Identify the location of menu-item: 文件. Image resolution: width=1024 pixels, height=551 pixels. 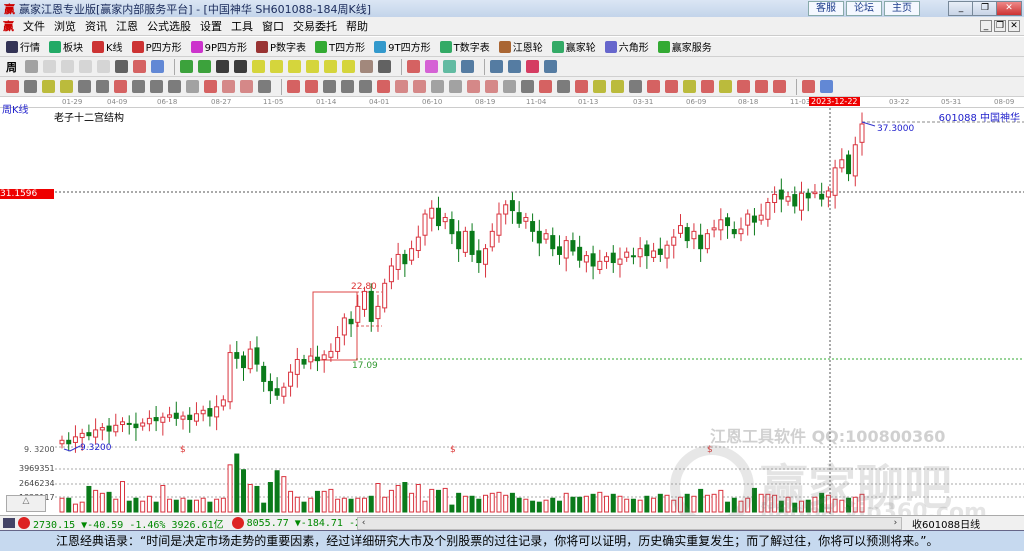
(34, 26).